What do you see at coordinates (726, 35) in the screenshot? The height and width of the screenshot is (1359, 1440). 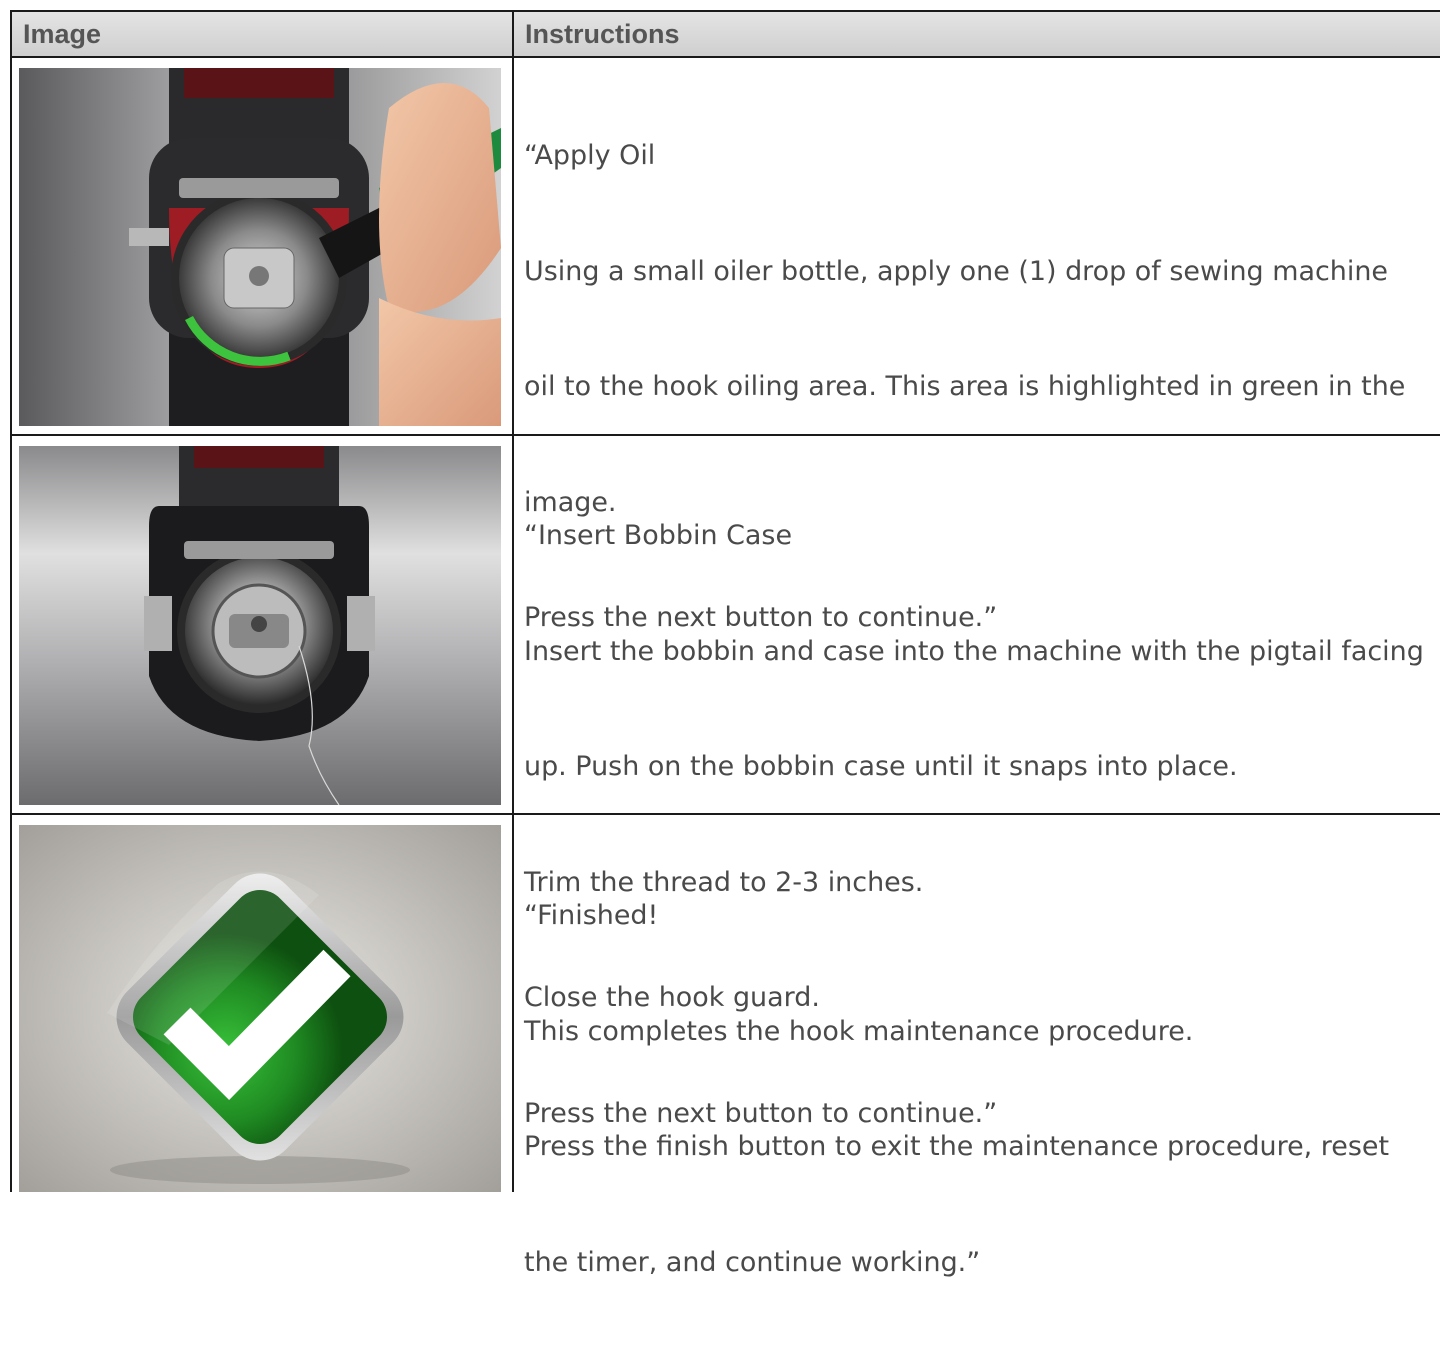 I see `table-header-row: Image Instructions` at bounding box center [726, 35].